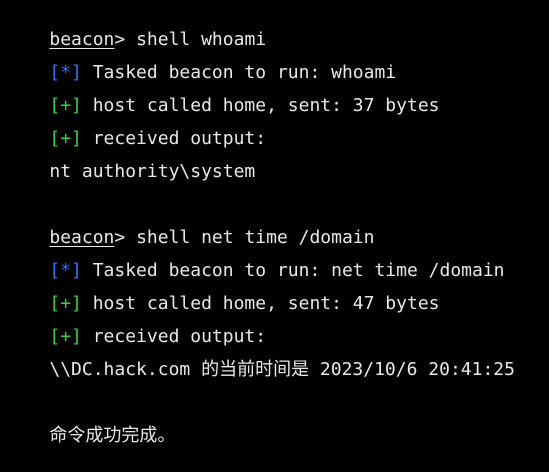  What do you see at coordinates (201, 60) in the screenshot?
I see `task-line: [*] Tasked beacon to run: whoami` at bounding box center [201, 60].